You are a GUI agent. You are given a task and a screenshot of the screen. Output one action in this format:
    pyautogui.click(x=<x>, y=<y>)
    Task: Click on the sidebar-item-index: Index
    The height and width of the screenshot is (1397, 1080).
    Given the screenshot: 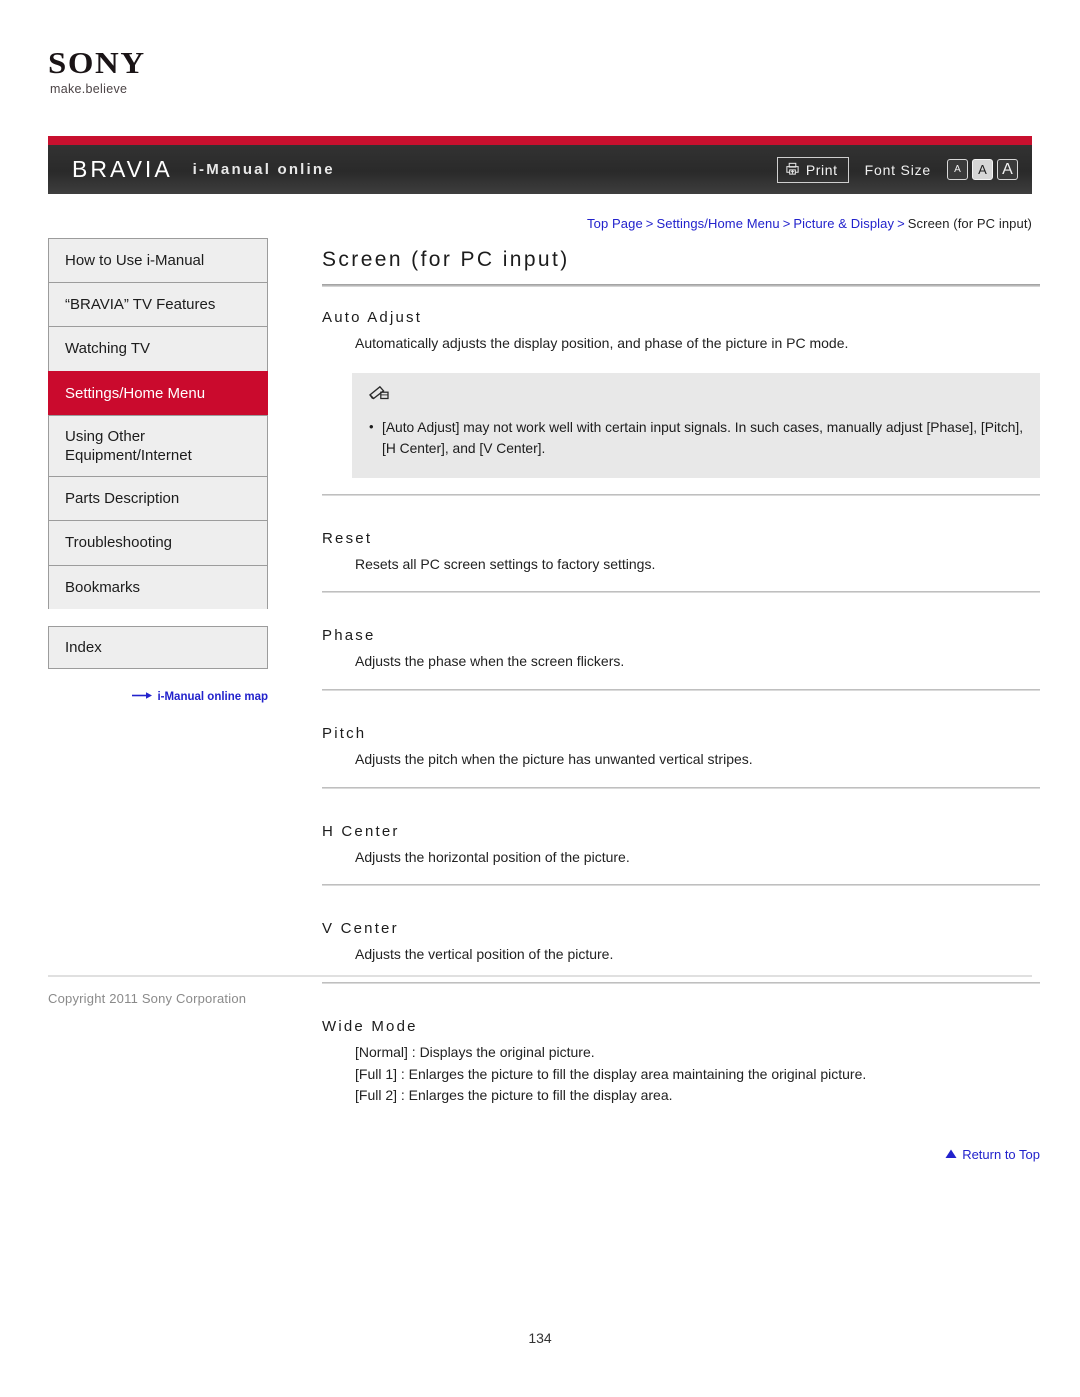 What is the action you would take?
    pyautogui.click(x=158, y=647)
    